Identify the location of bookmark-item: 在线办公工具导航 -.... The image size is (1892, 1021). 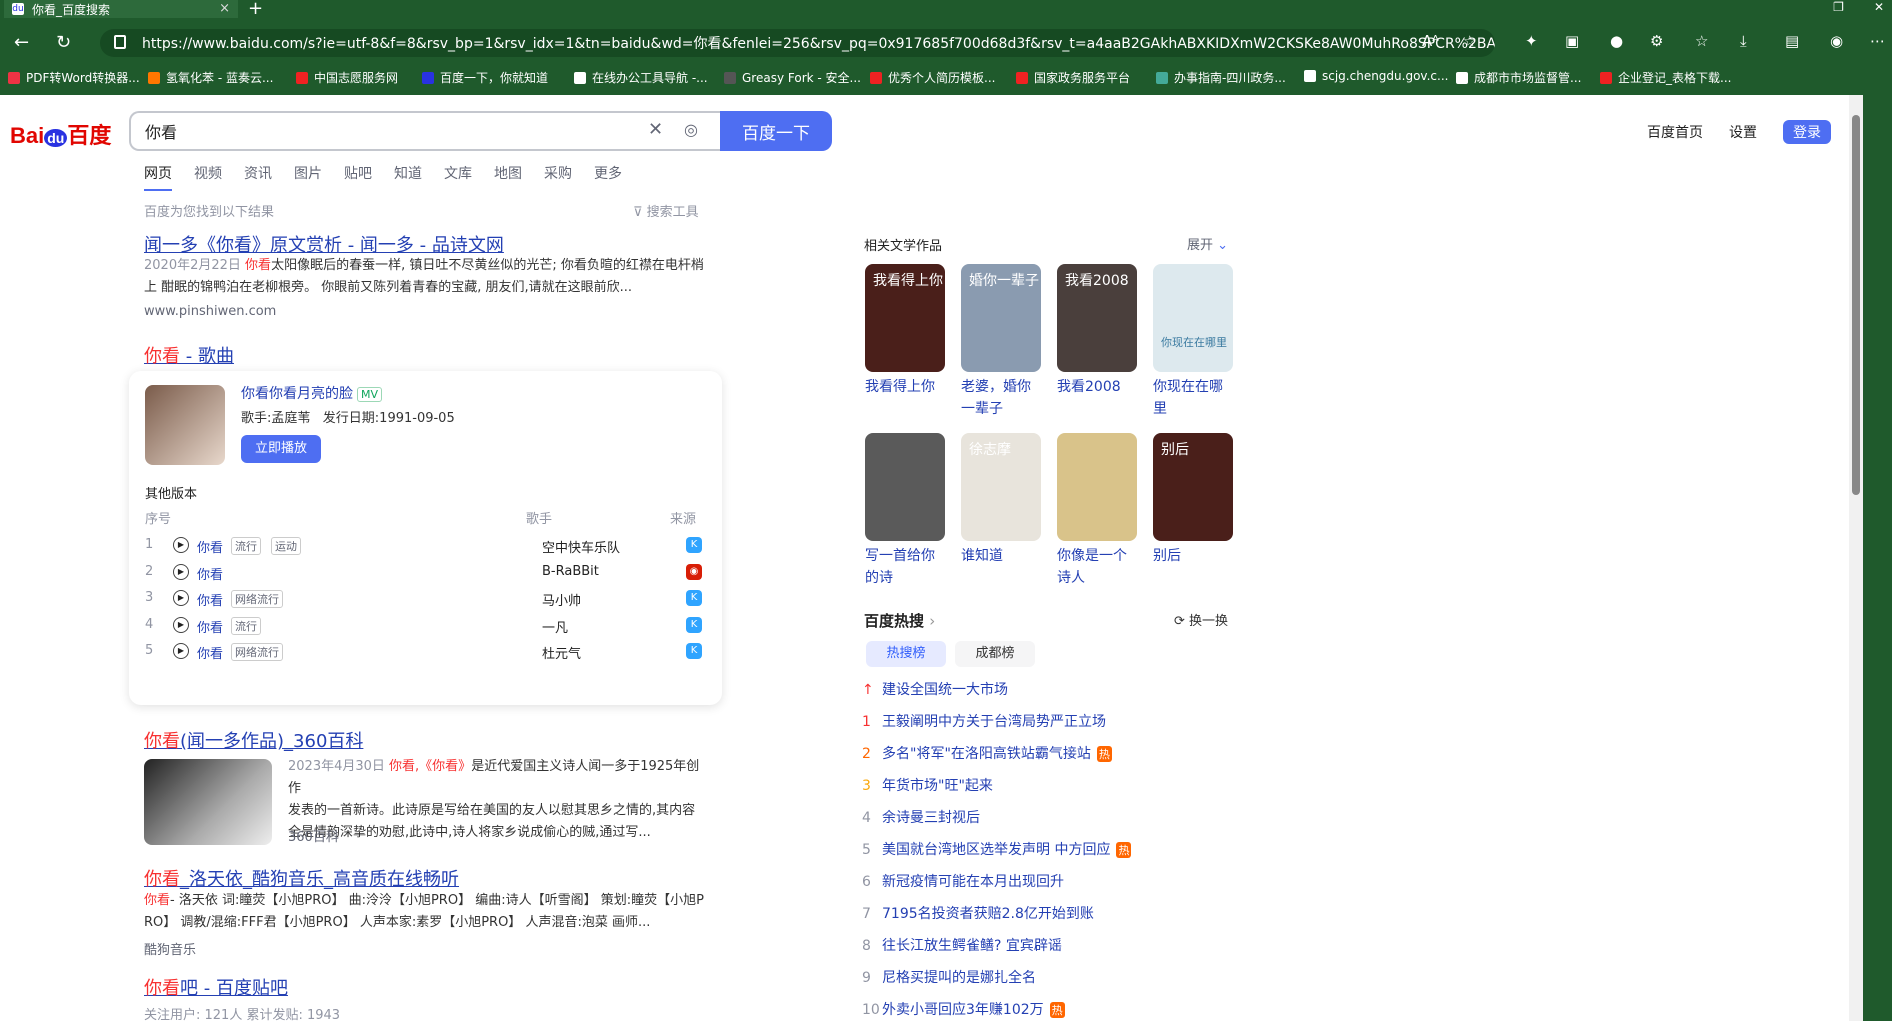
(641, 77).